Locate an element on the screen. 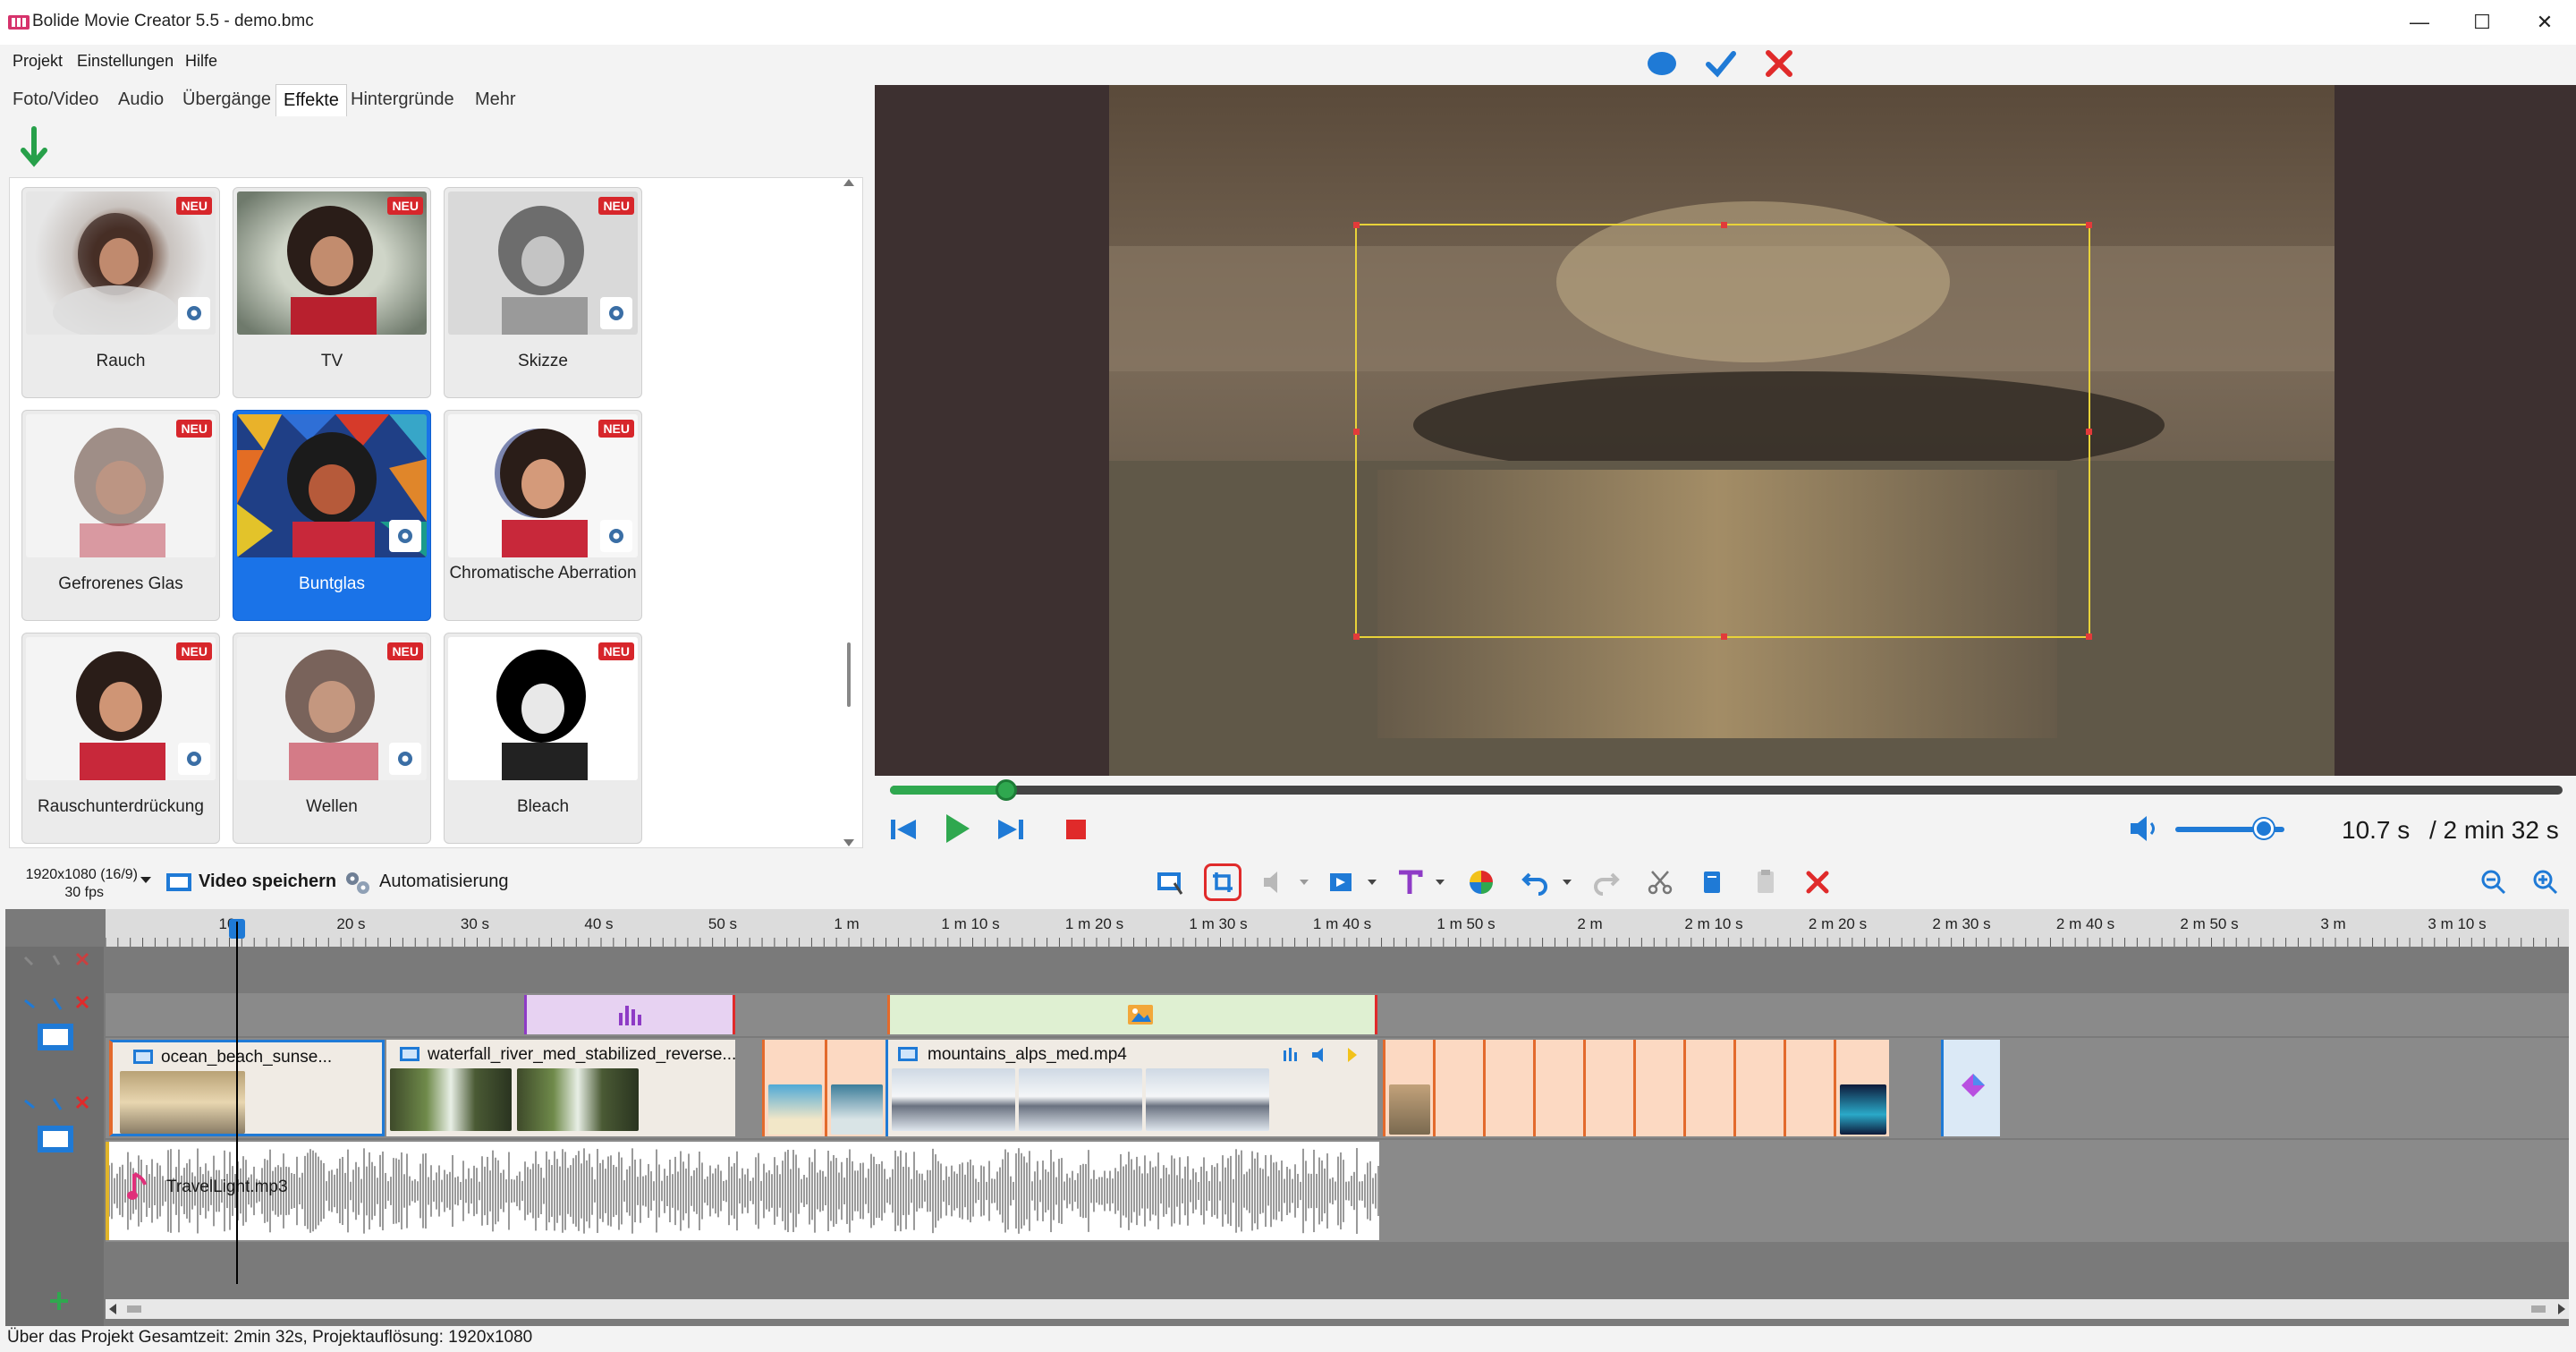 The width and height of the screenshot is (2576, 1352). record-dot-icon is located at coordinates (1662, 63).